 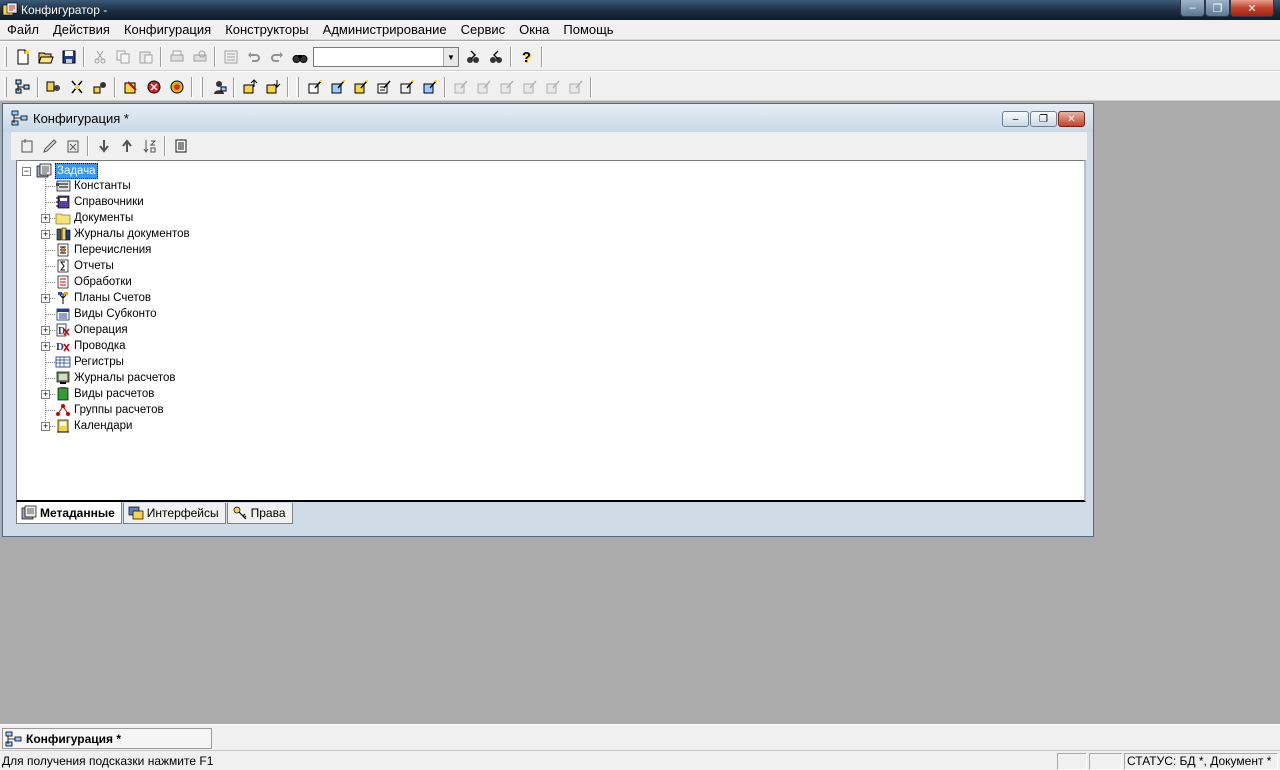 I want to click on menu-administration: Администрирование, so click(x=385, y=29).